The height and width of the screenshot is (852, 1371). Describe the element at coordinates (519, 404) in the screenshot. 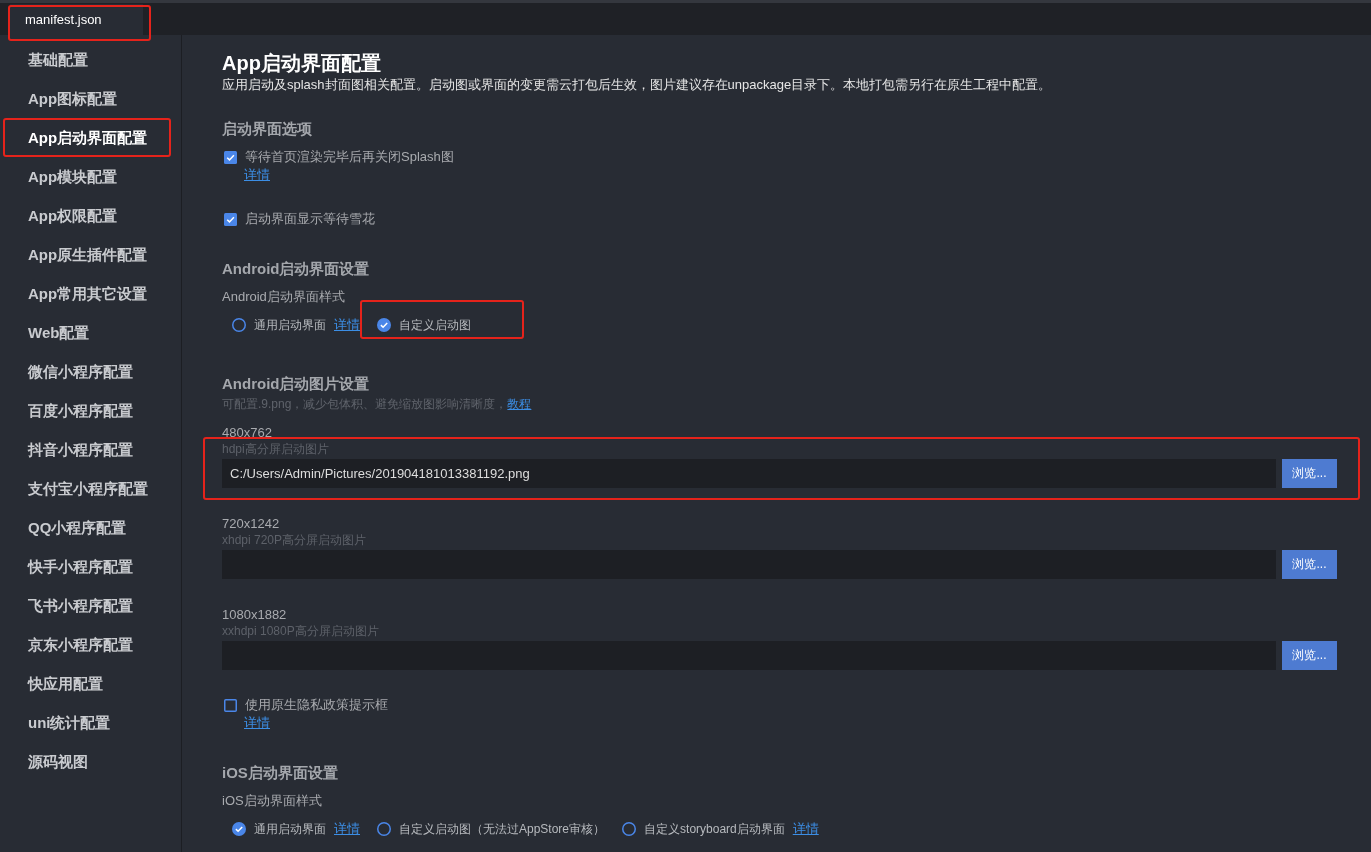

I see `tutorial-link: 教程` at that location.